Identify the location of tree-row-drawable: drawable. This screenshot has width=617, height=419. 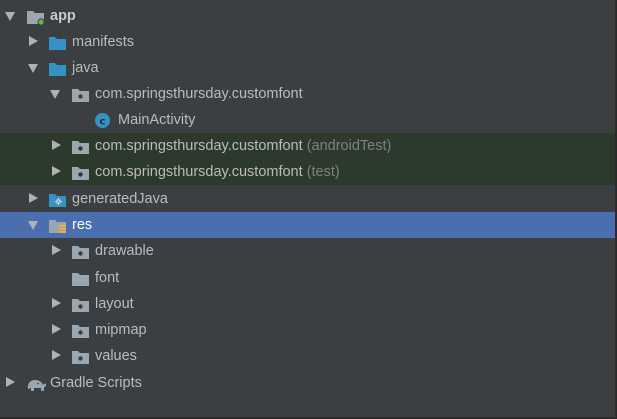
(307, 251).